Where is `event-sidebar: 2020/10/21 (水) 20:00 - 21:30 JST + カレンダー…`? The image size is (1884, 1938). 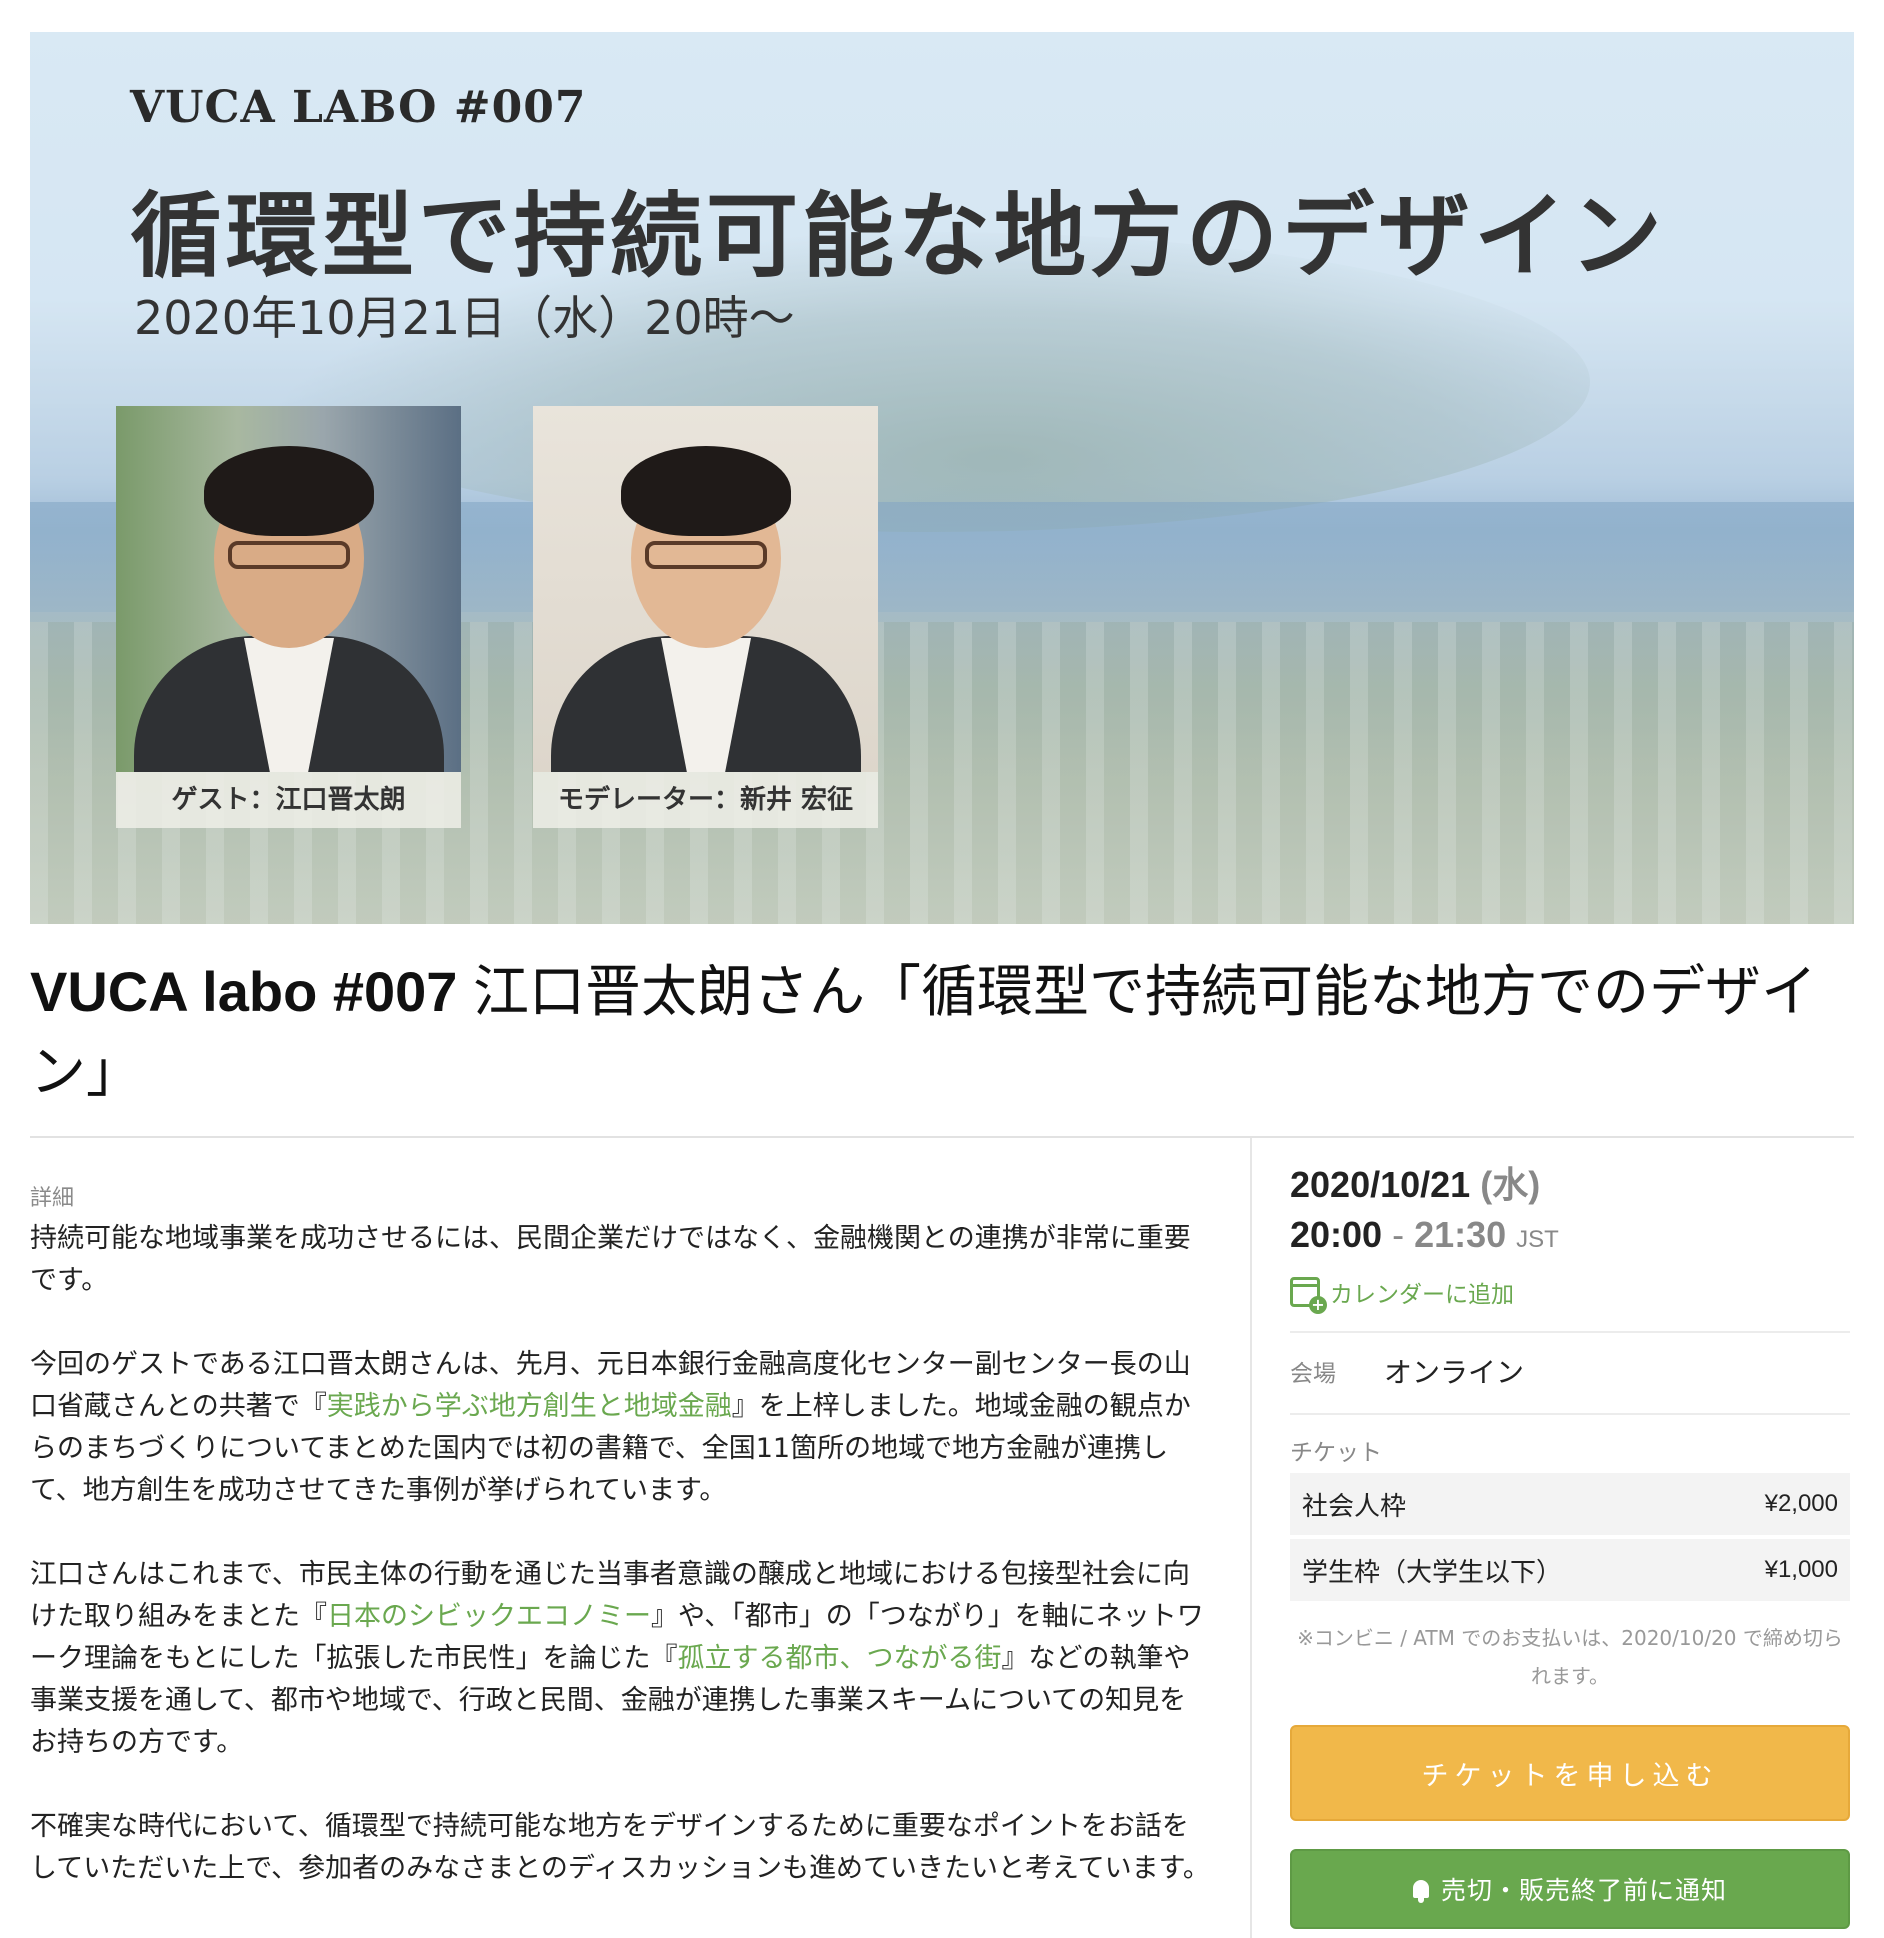 event-sidebar: 2020/10/21 (水) 20:00 - 21:30 JST + カレンダー… is located at coordinates (1570, 1544).